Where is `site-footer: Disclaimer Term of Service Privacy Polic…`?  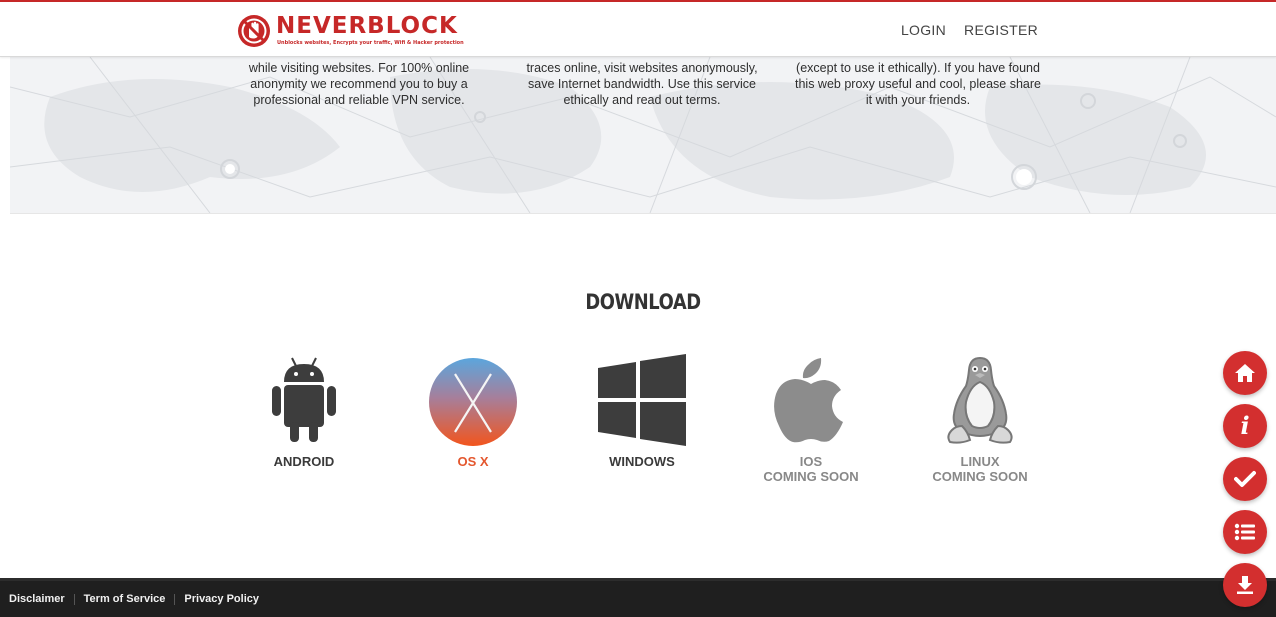 site-footer: Disclaimer Term of Service Privacy Polic… is located at coordinates (638, 597).